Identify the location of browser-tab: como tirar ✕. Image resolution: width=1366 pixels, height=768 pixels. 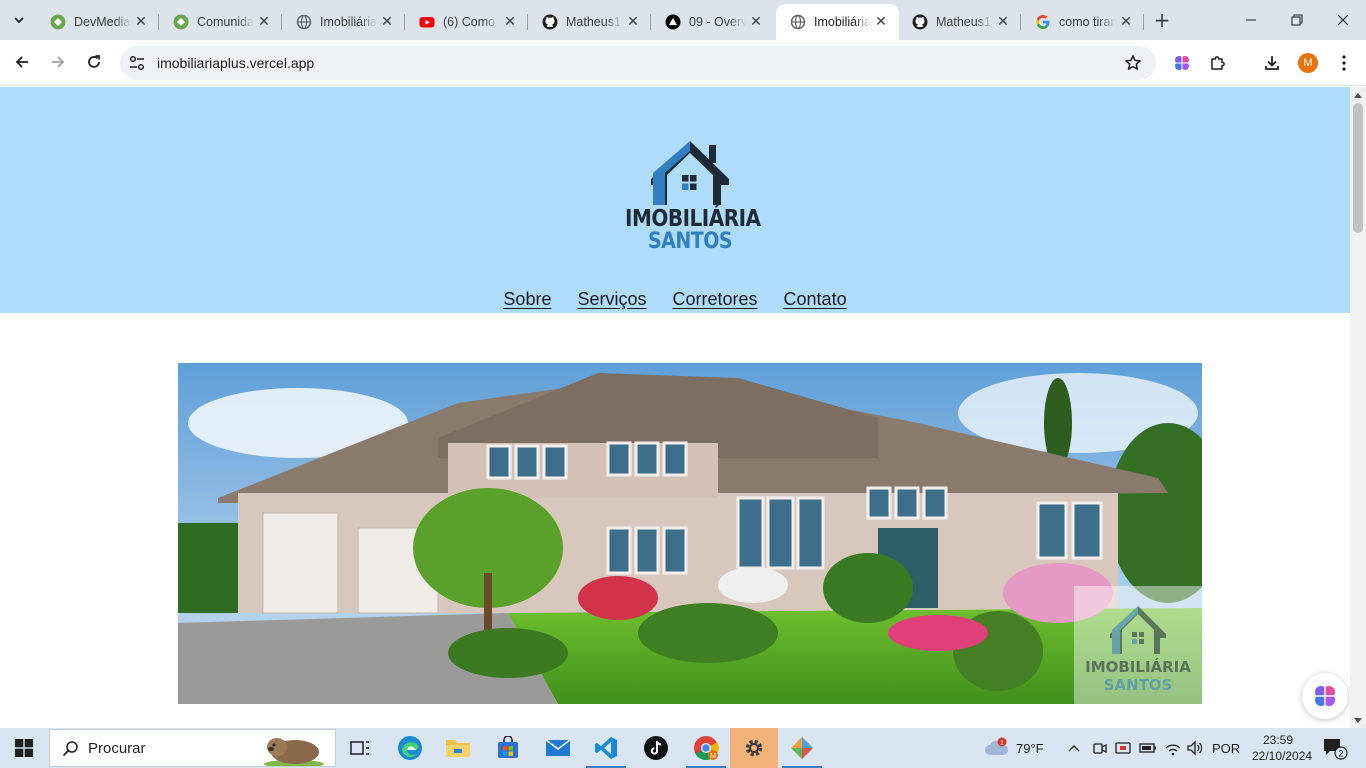
(1082, 22).